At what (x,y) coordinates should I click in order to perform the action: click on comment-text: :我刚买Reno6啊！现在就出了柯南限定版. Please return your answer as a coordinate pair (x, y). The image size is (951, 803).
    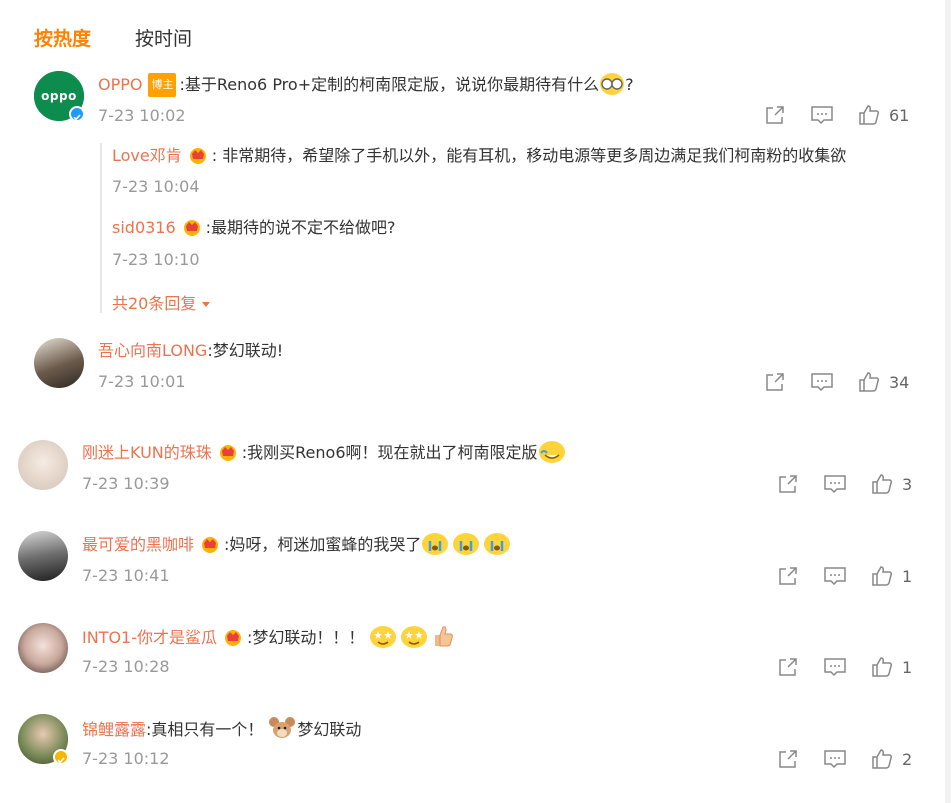
    Looking at the image, I should click on (389, 452).